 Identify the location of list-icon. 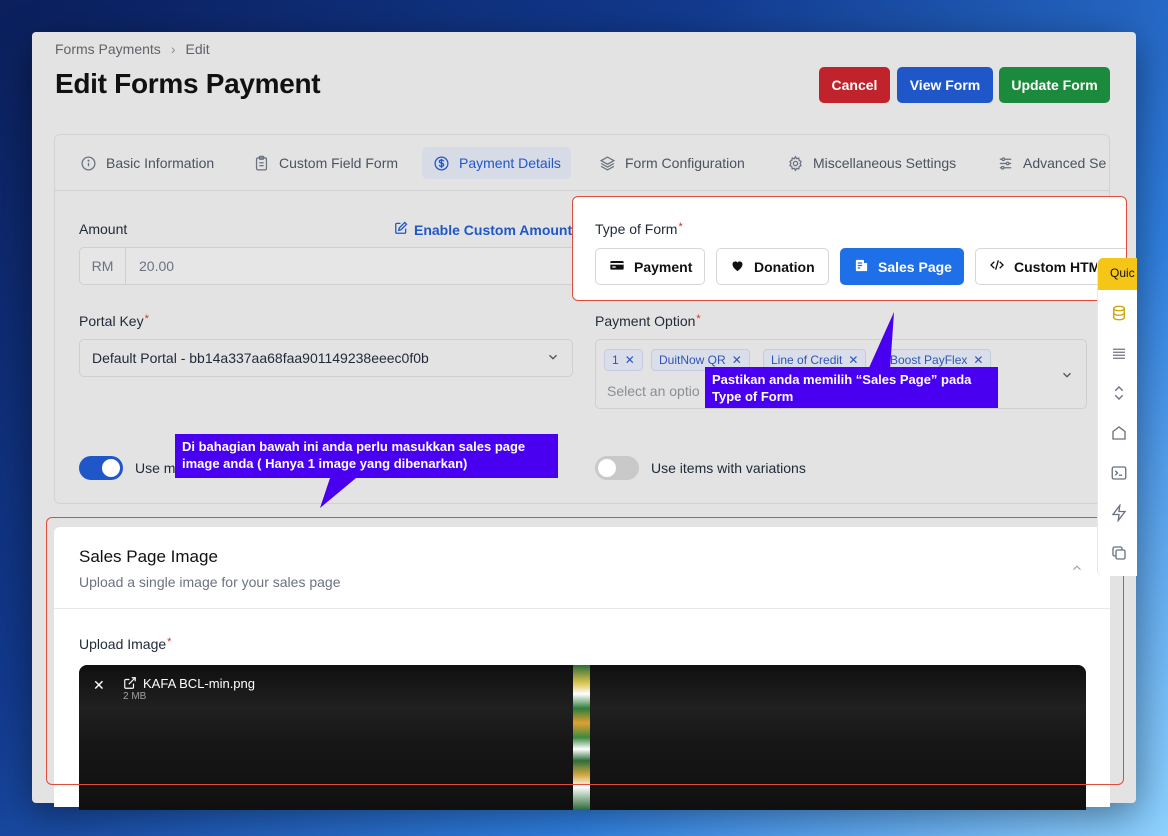
(1119, 353).